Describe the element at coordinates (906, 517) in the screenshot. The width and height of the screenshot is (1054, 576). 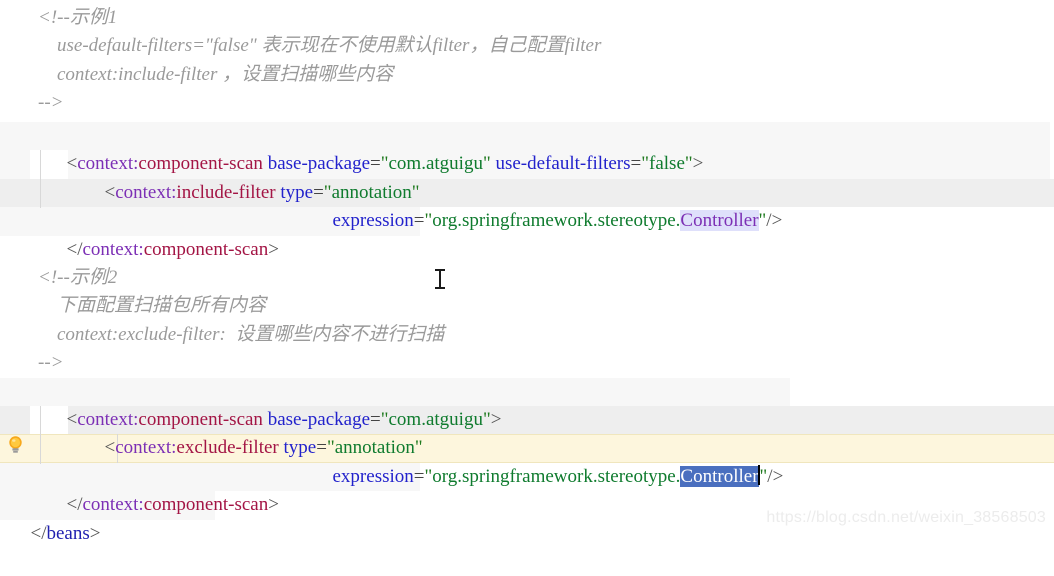
I see `watermark-text: https://blog.csdn.net/weixin_38568503` at that location.